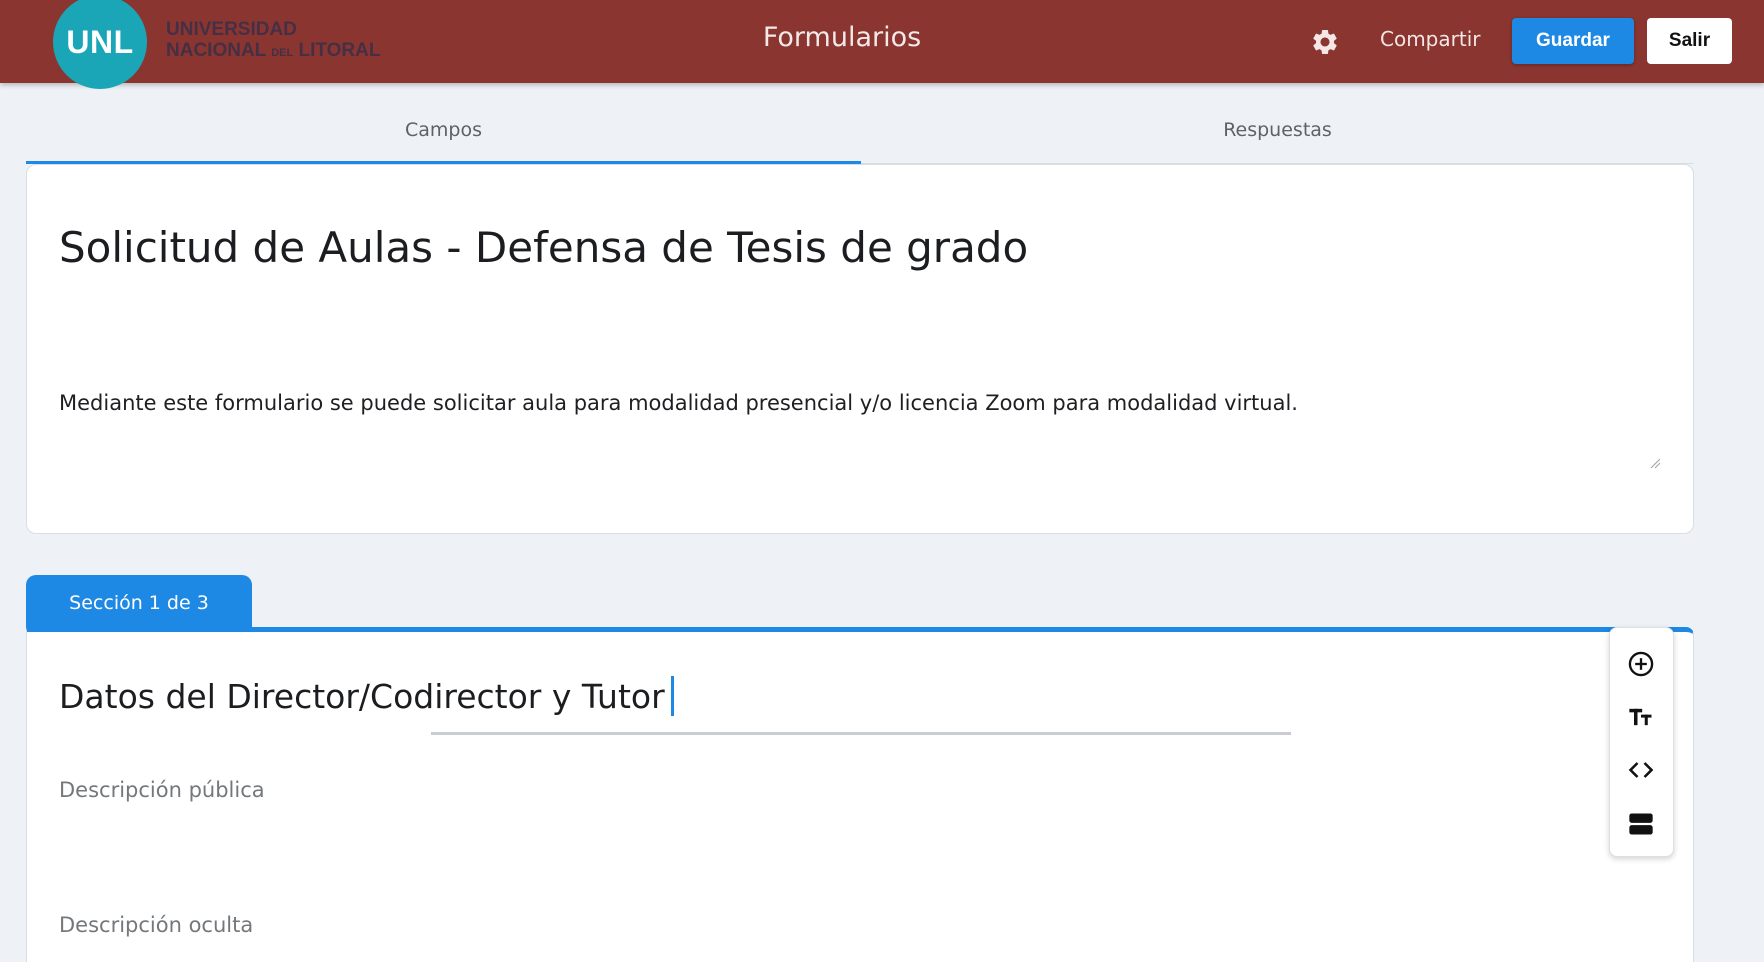  Describe the element at coordinates (139, 603) in the screenshot. I see `section-tab: Sección 1 de 3` at that location.